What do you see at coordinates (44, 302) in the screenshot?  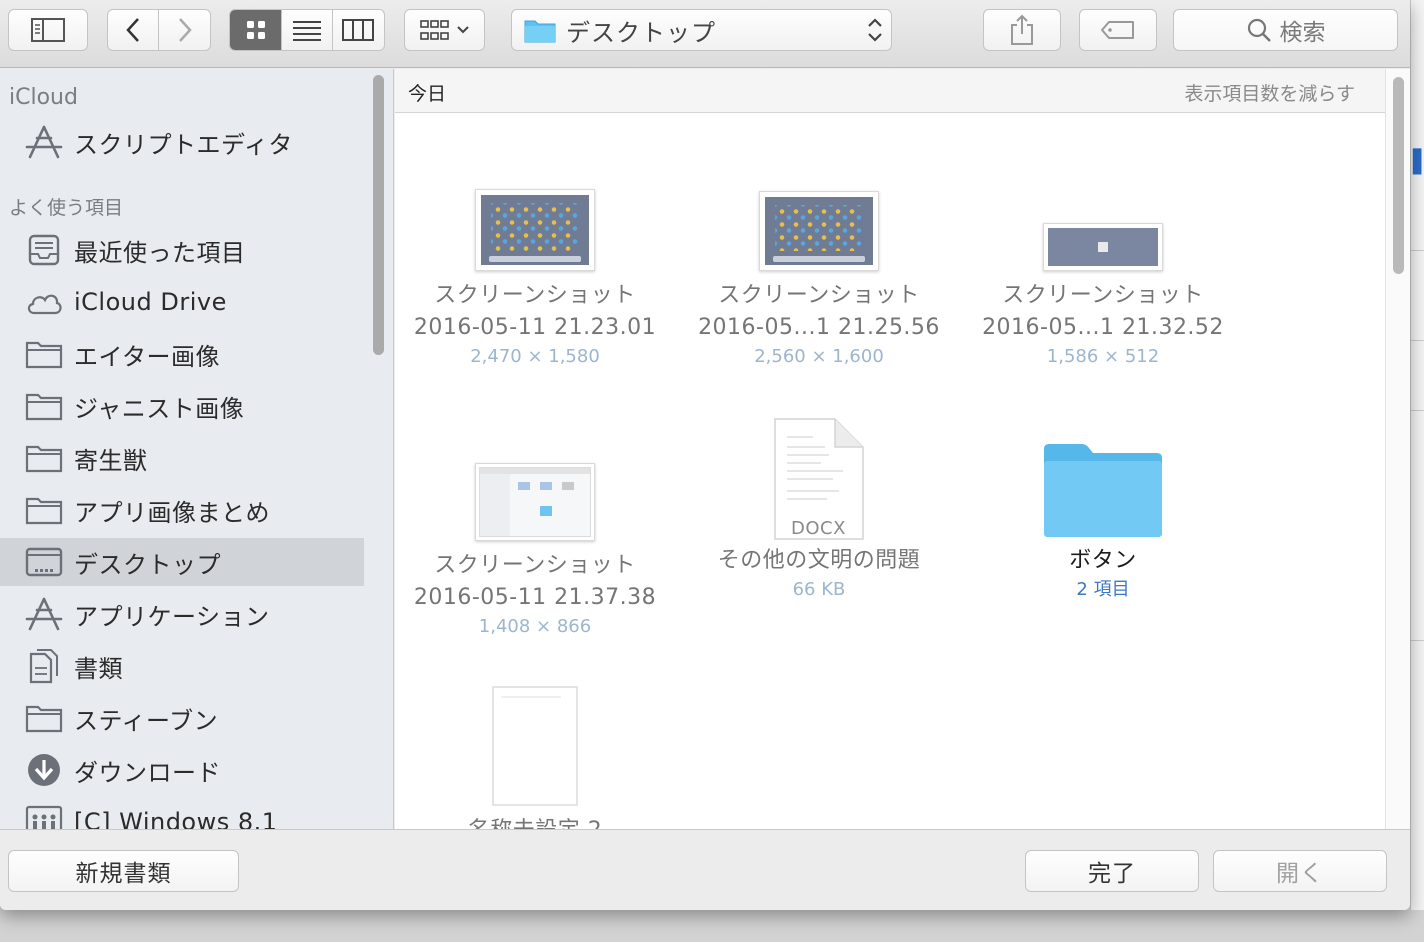 I see `cloud-icon` at bounding box center [44, 302].